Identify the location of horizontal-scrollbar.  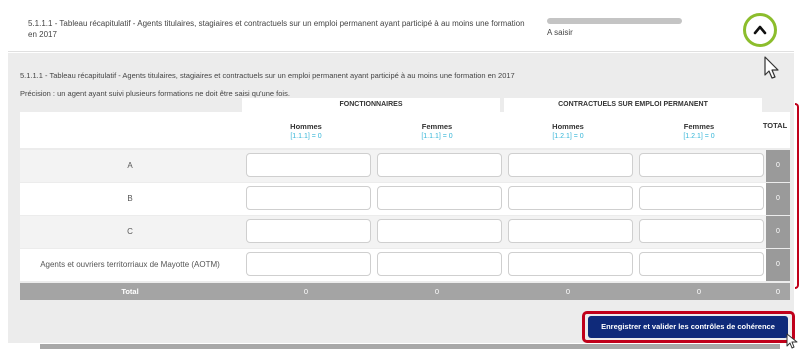
(410, 346).